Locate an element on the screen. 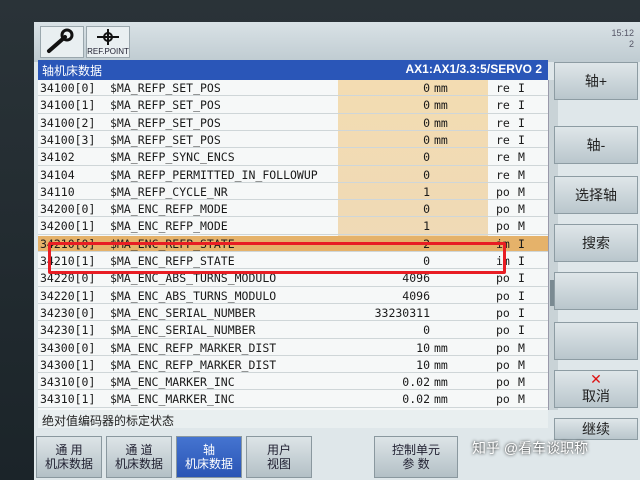 Image resolution: width=640 pixels, height=480 pixels. param-value: 10 is located at coordinates (423, 364).